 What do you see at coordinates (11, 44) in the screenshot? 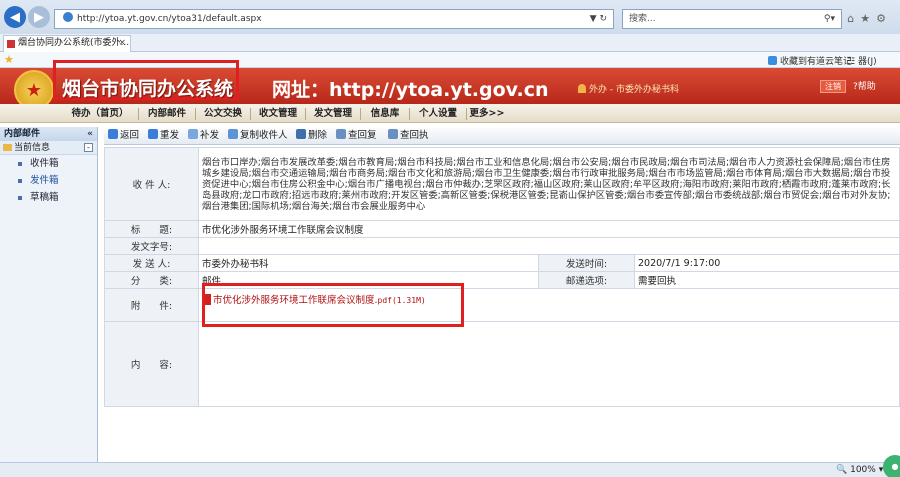
I see `favicon-icon` at bounding box center [11, 44].